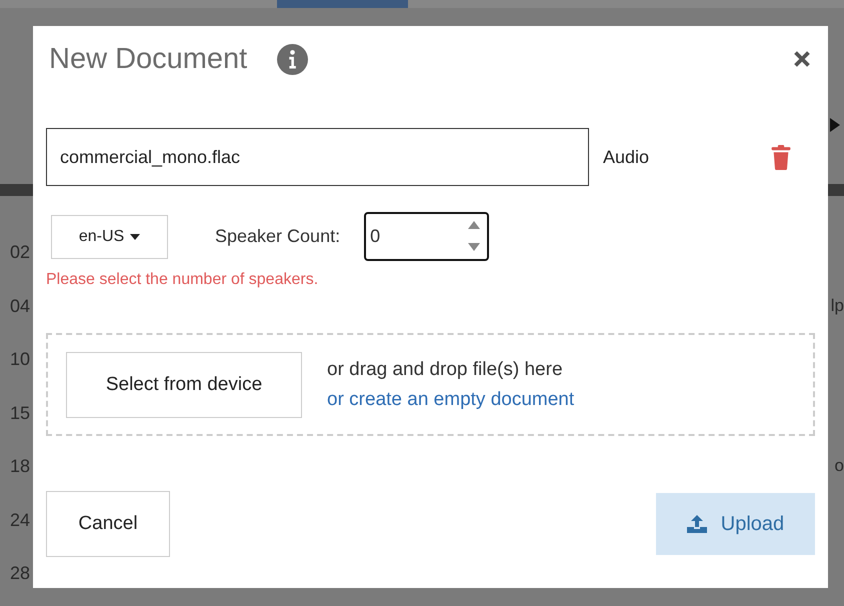  Describe the element at coordinates (184, 385) in the screenshot. I see `select-from-device-button: Select from device` at that location.